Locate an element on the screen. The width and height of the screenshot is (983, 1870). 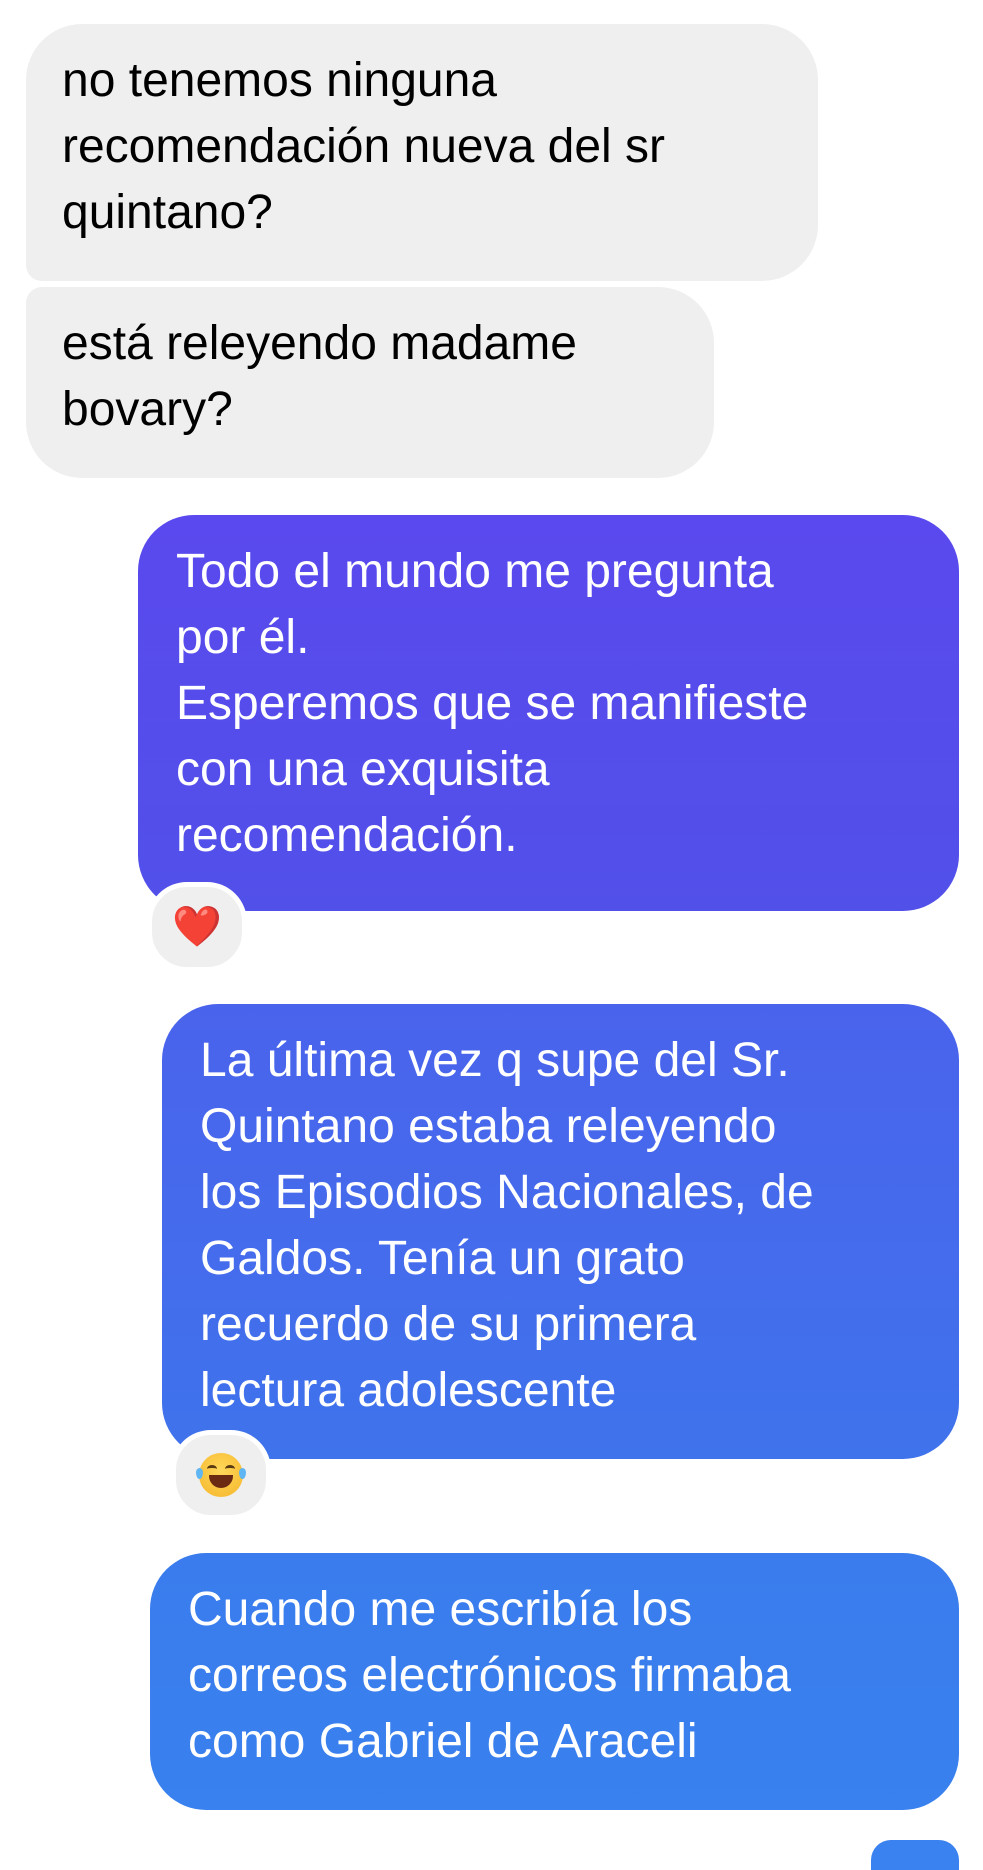
laughing-reaction-icon is located at coordinates (221, 1475).